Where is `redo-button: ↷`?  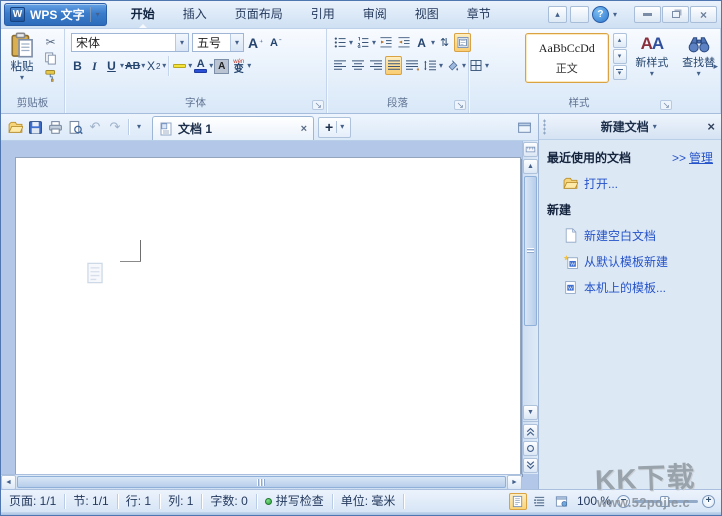 redo-button: ↷ is located at coordinates (115, 127).